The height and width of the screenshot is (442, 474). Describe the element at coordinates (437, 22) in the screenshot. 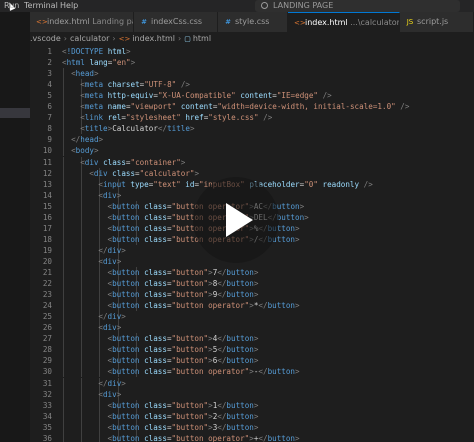

I see `tab-script-js: JS script.js` at that location.